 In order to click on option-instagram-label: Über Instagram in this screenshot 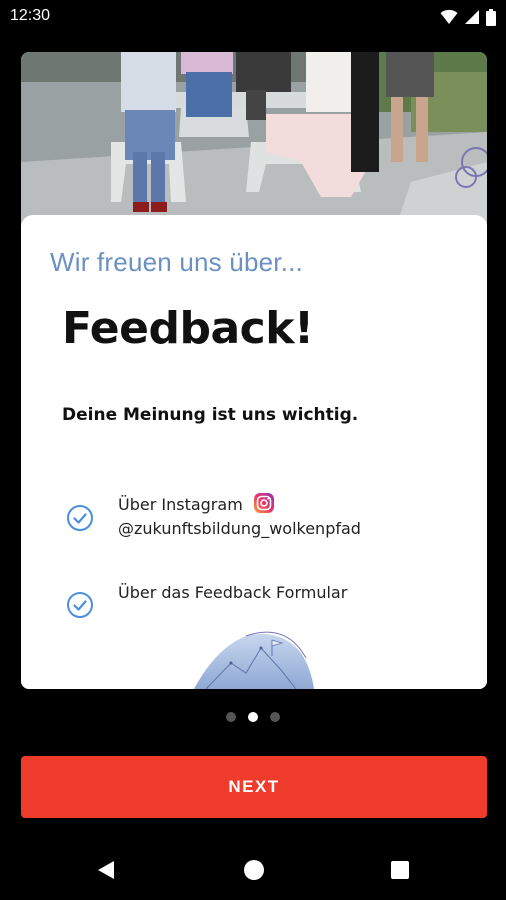, I will do `click(180, 504)`.